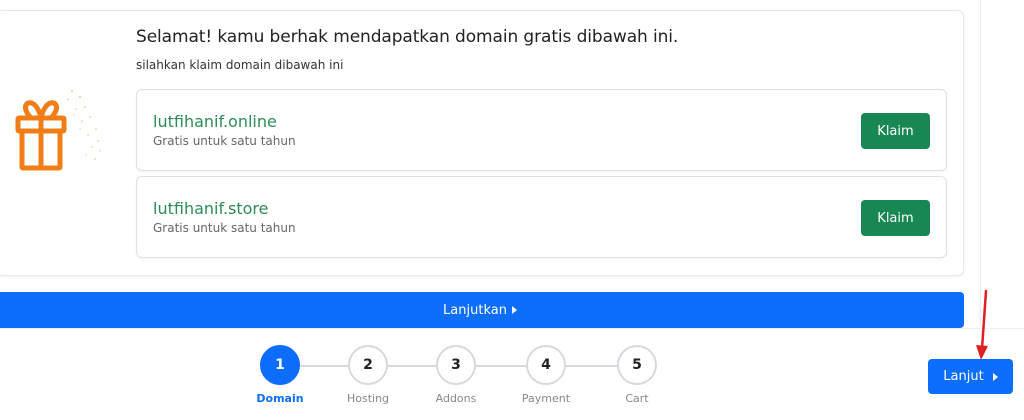 This screenshot has width=1024, height=420. What do you see at coordinates (456, 398) in the screenshot?
I see `step-label-addons: Addons` at bounding box center [456, 398].